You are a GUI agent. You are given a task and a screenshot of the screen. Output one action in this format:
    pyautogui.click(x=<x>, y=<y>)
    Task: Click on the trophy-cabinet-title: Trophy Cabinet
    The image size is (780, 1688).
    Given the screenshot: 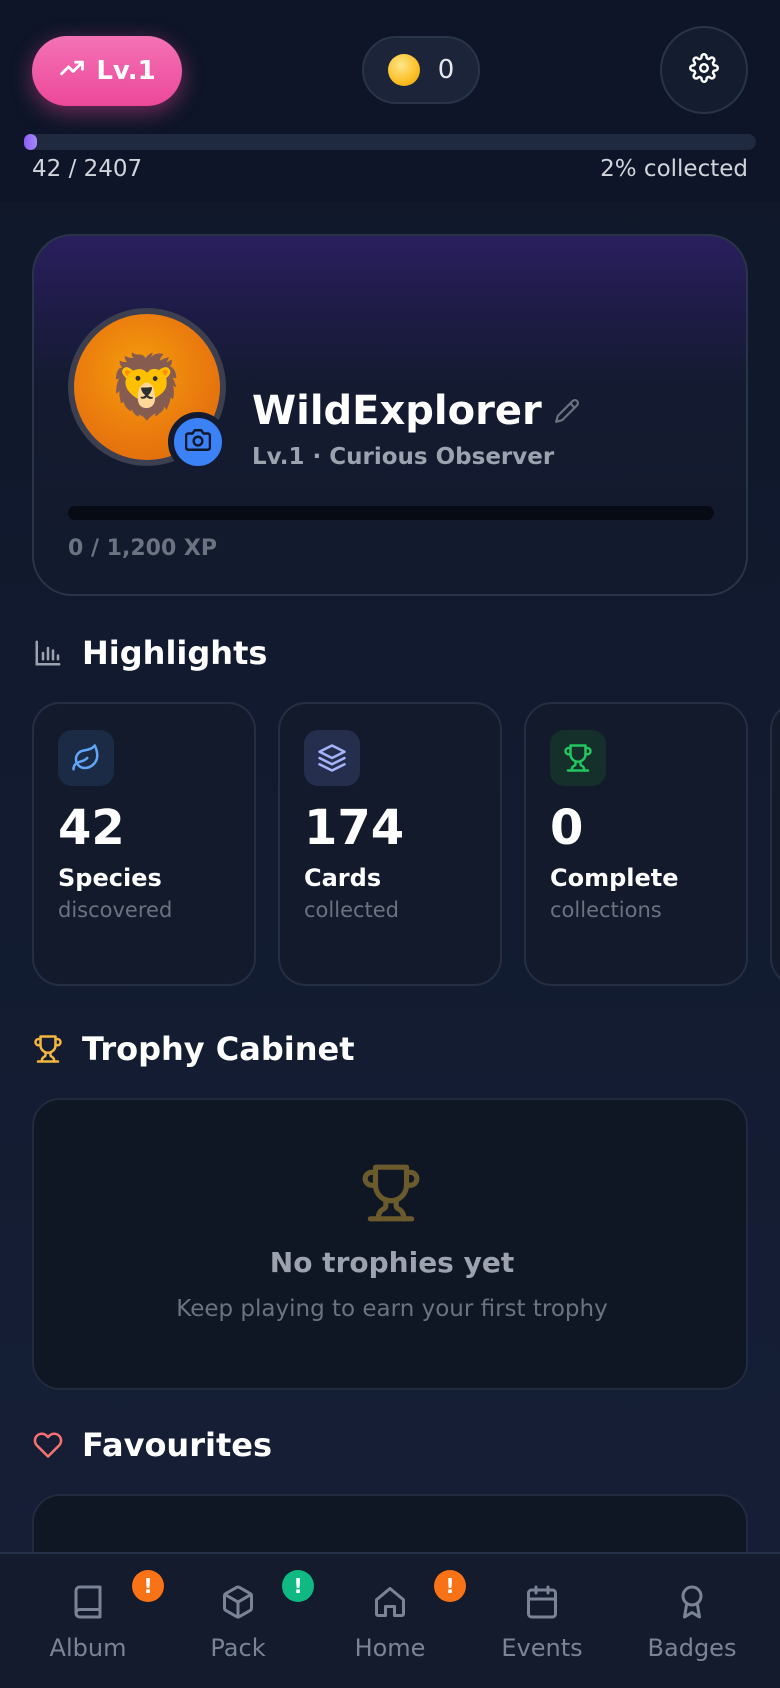 What is the action you would take?
    pyautogui.click(x=218, y=1049)
    